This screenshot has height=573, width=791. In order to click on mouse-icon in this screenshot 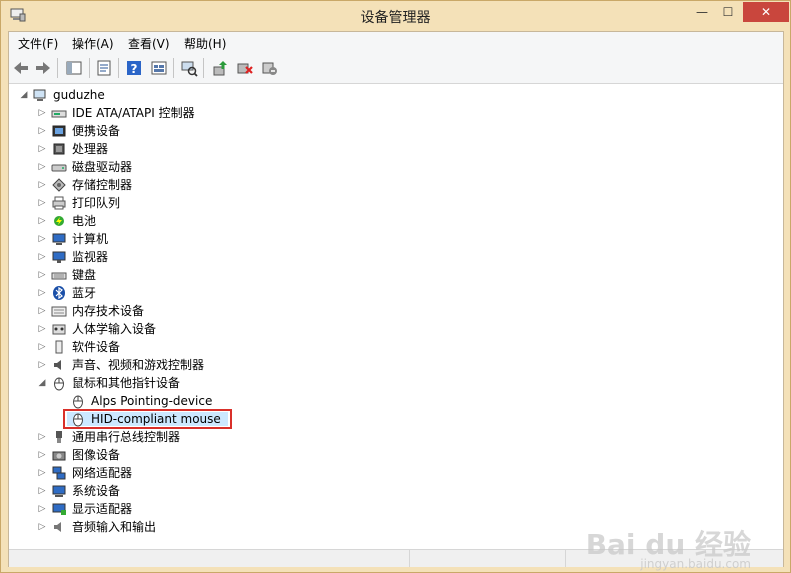, I will do `click(78, 402)`.